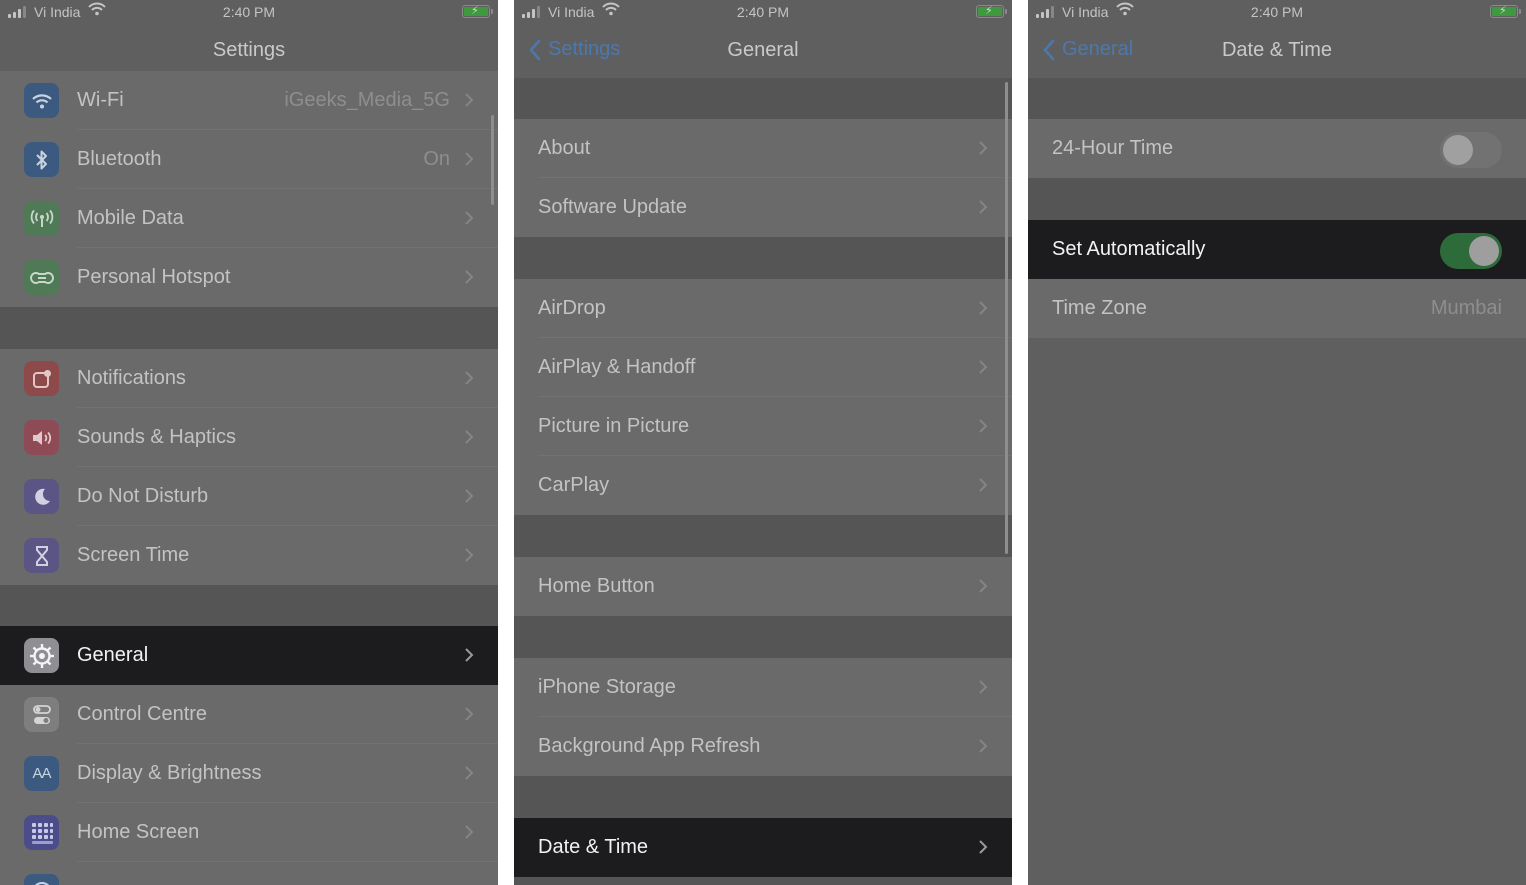 The width and height of the screenshot is (1526, 885). What do you see at coordinates (1113, 148) in the screenshot?
I see `datetime-row-label: 24-Hour Time` at bounding box center [1113, 148].